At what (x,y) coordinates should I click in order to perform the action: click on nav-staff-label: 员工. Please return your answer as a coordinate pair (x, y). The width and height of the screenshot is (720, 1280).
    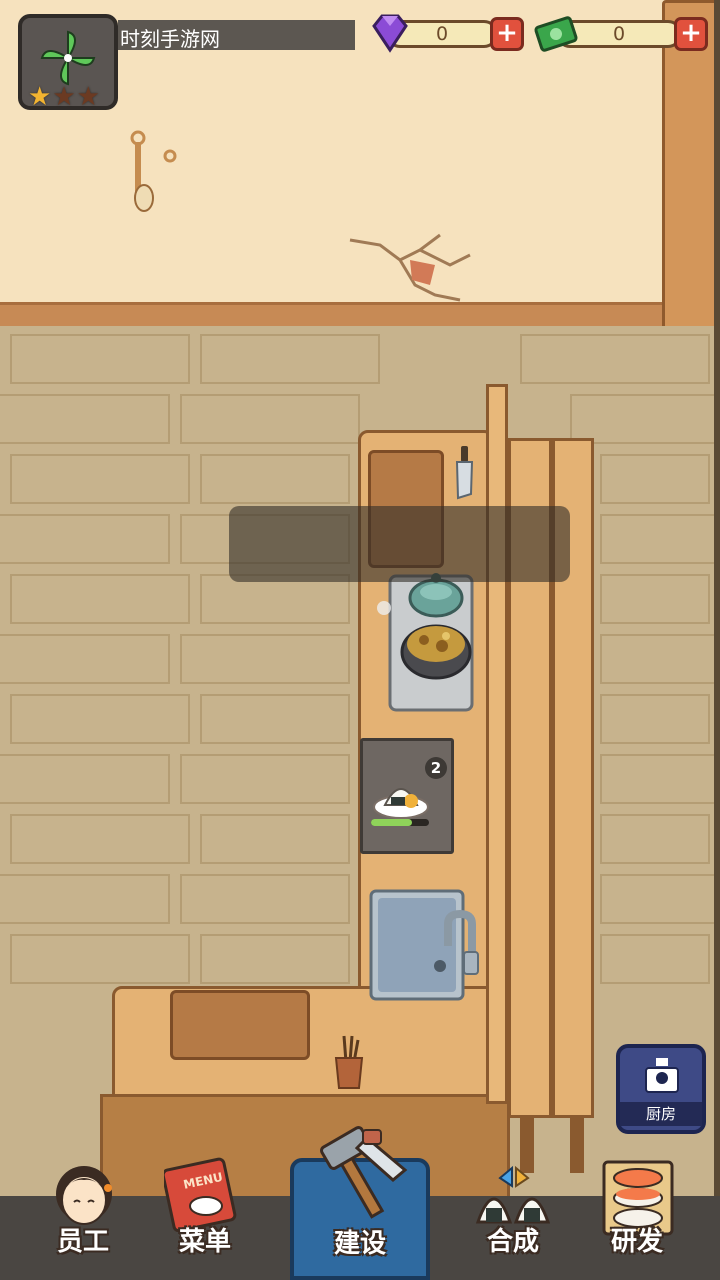
    Looking at the image, I should click on (82, 1242).